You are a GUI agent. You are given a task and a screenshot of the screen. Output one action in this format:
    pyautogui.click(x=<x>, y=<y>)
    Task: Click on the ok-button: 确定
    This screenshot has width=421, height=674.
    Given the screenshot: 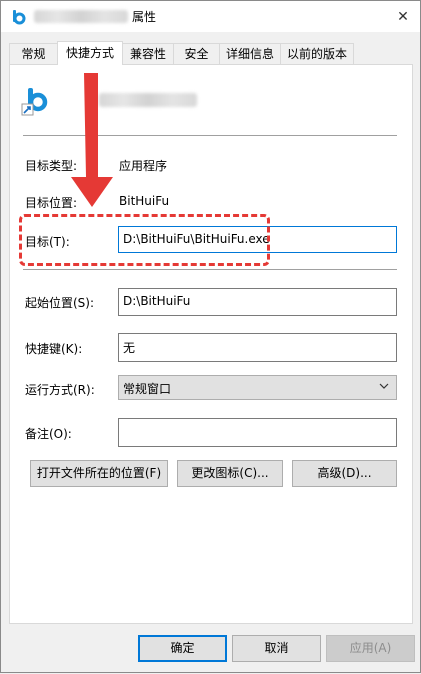 What is the action you would take?
    pyautogui.click(x=182, y=648)
    